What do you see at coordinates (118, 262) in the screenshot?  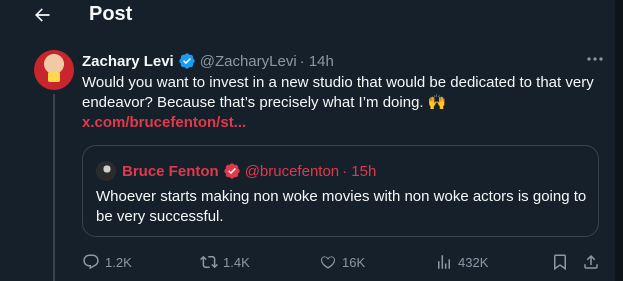 I see `reply-count: 1.2K` at bounding box center [118, 262].